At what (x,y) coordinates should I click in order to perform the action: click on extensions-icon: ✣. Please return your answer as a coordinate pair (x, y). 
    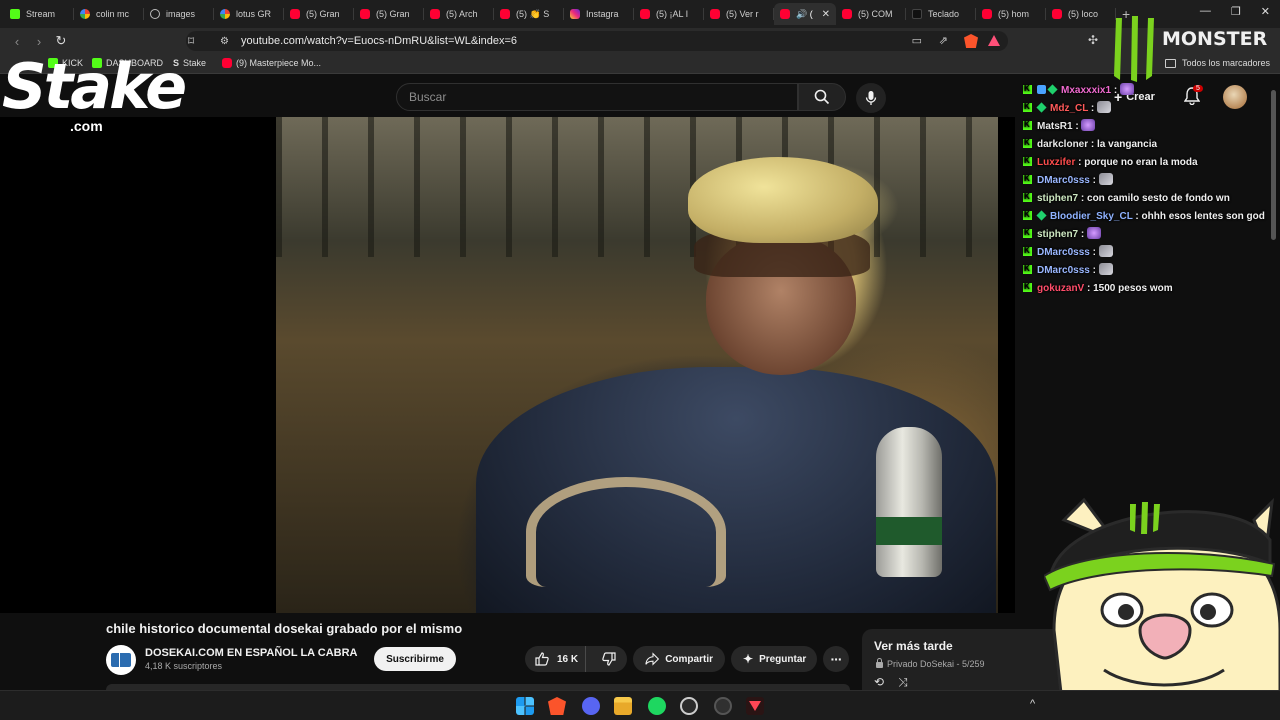
    Looking at the image, I should click on (1093, 40).